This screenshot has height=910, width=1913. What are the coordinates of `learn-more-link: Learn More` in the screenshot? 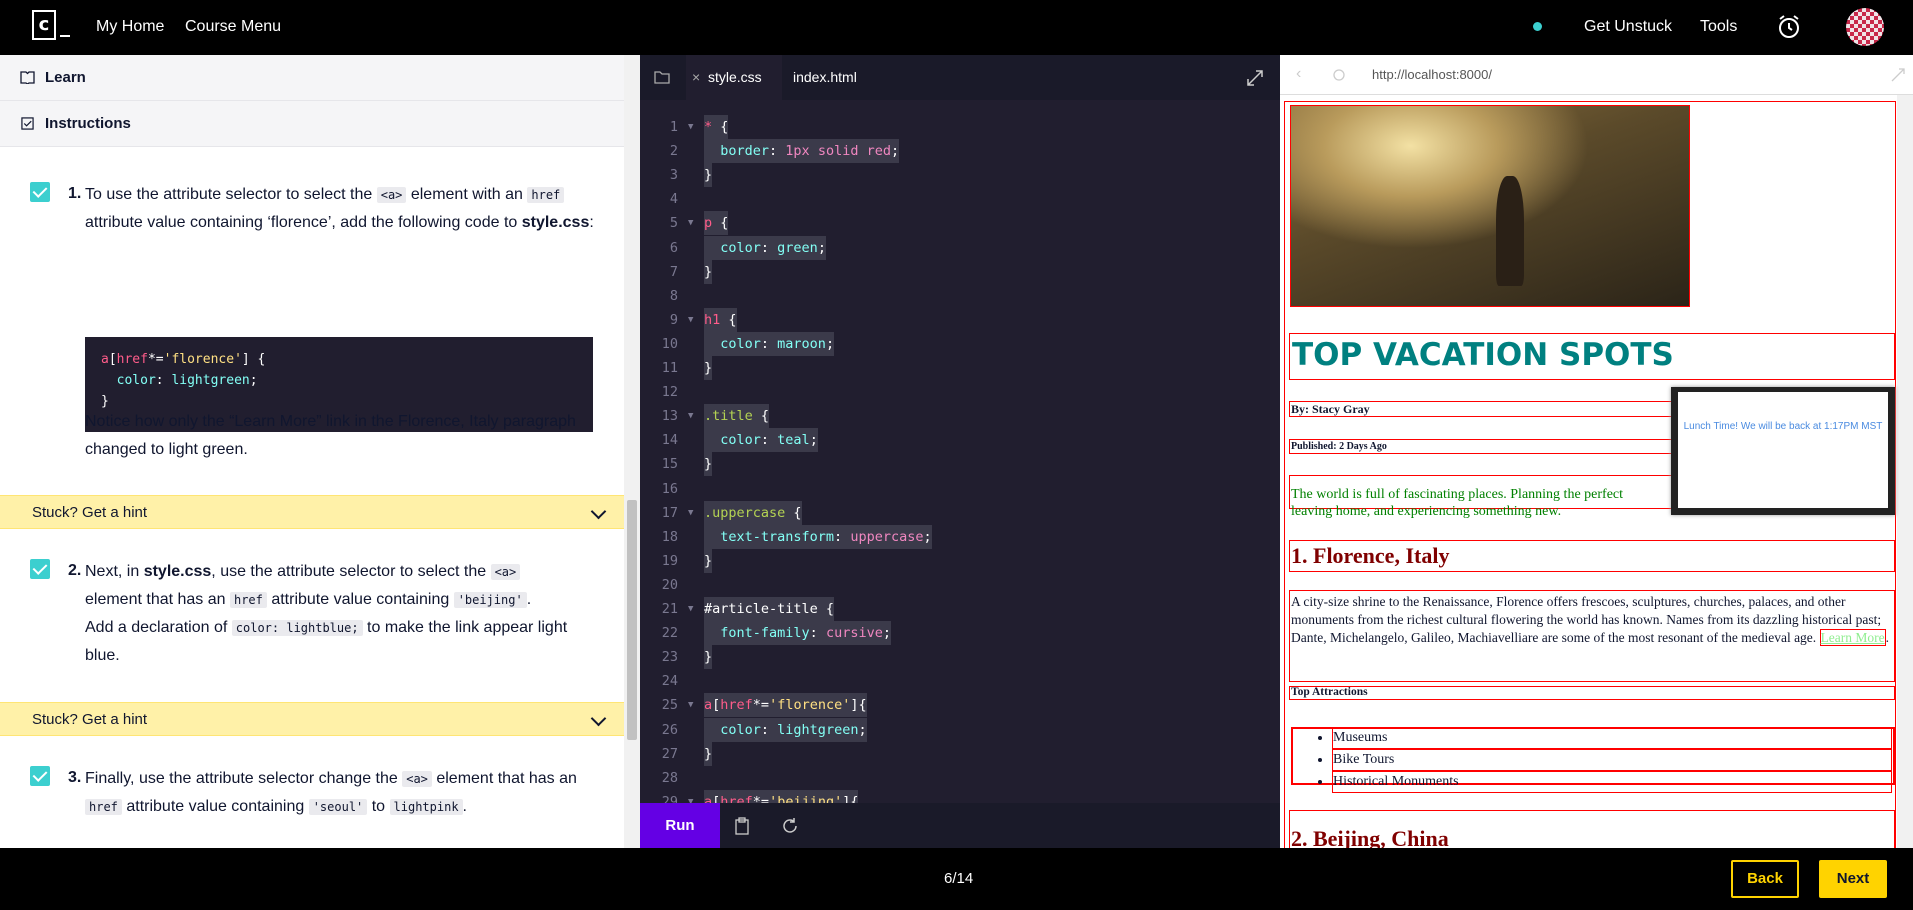 It's located at (1852, 637).